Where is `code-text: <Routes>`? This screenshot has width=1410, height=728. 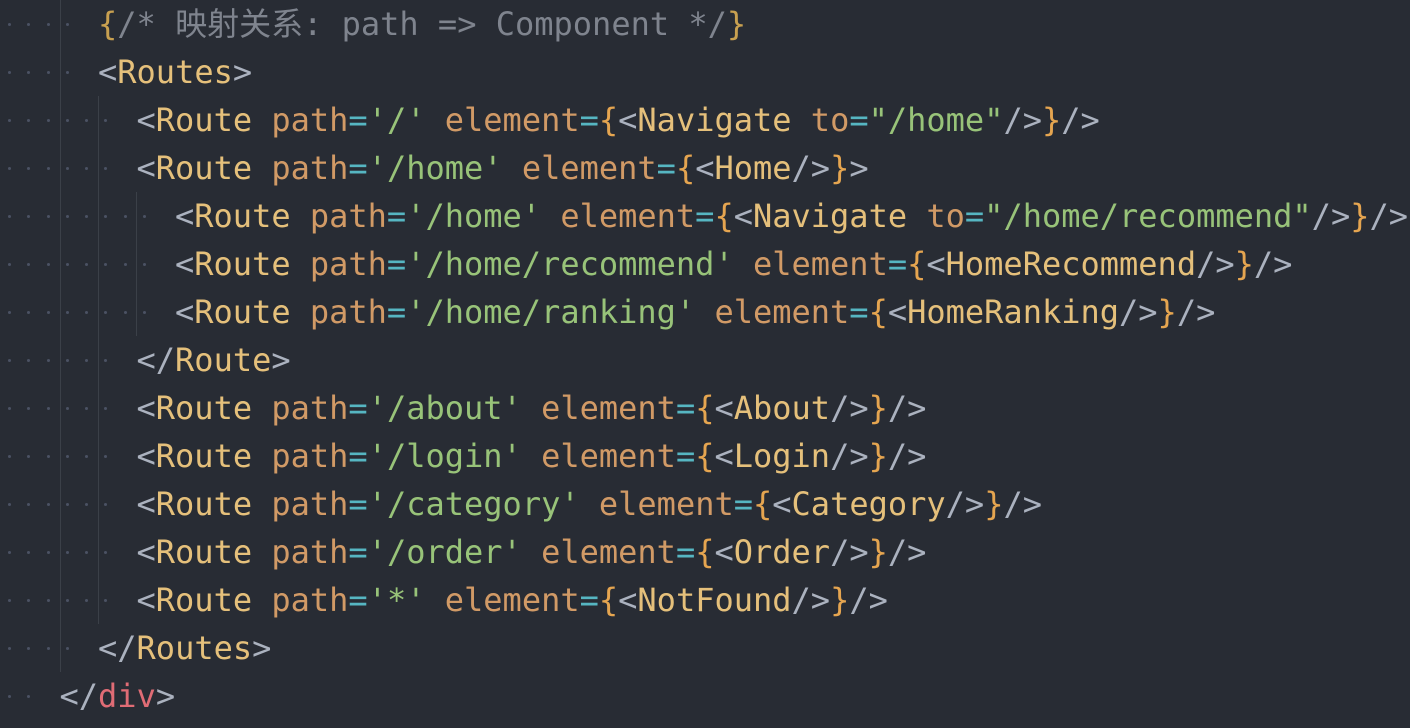
code-text: <Routes> is located at coordinates (175, 72).